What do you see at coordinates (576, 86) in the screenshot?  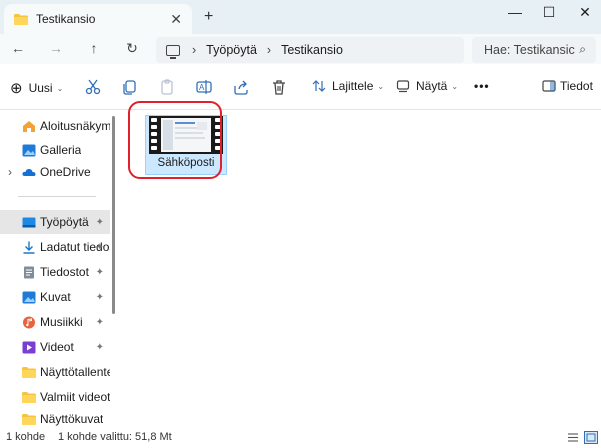 I see `details-label: Tiedot` at bounding box center [576, 86].